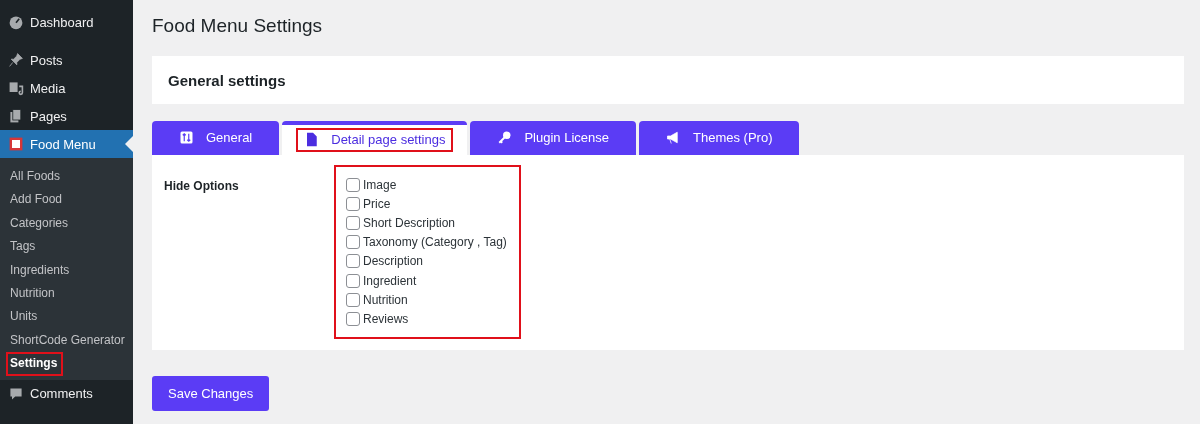  What do you see at coordinates (380, 184) in the screenshot?
I see `checkbox-label: Image` at bounding box center [380, 184].